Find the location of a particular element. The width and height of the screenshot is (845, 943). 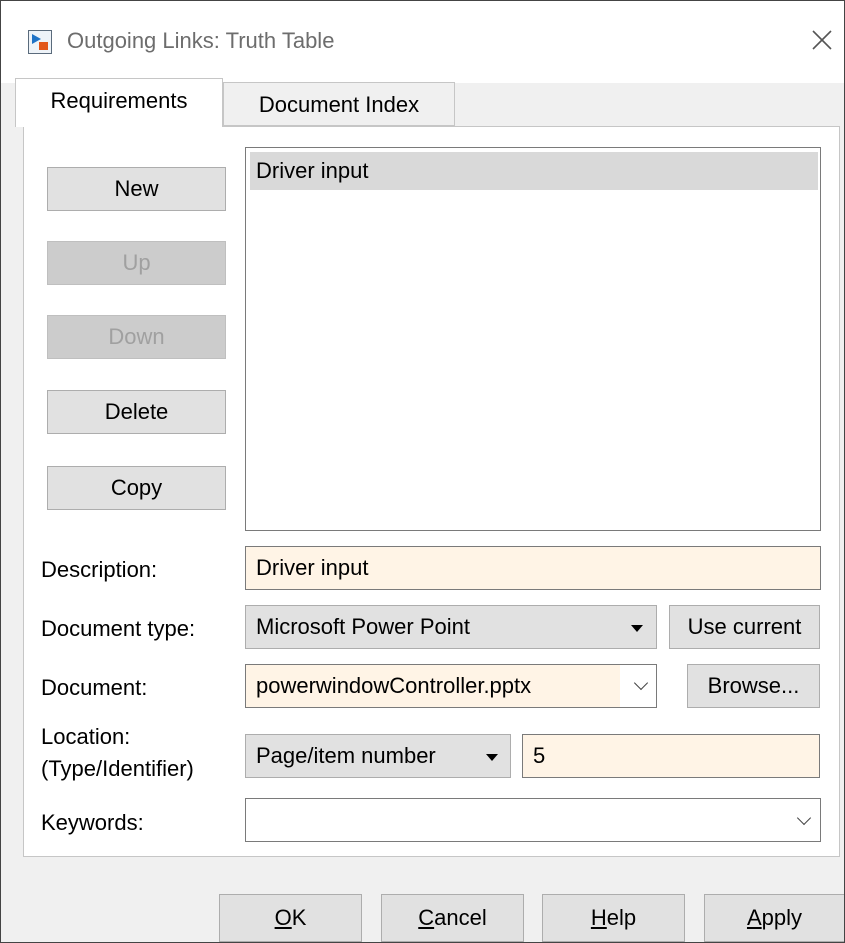

tab-document-index-label: Document Index is located at coordinates (339, 104).